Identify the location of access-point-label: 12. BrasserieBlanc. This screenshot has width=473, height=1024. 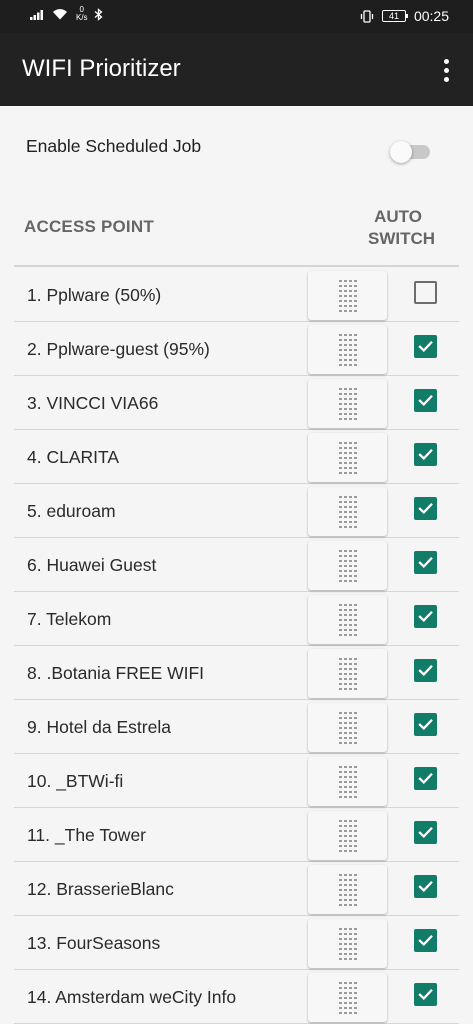
(100, 889).